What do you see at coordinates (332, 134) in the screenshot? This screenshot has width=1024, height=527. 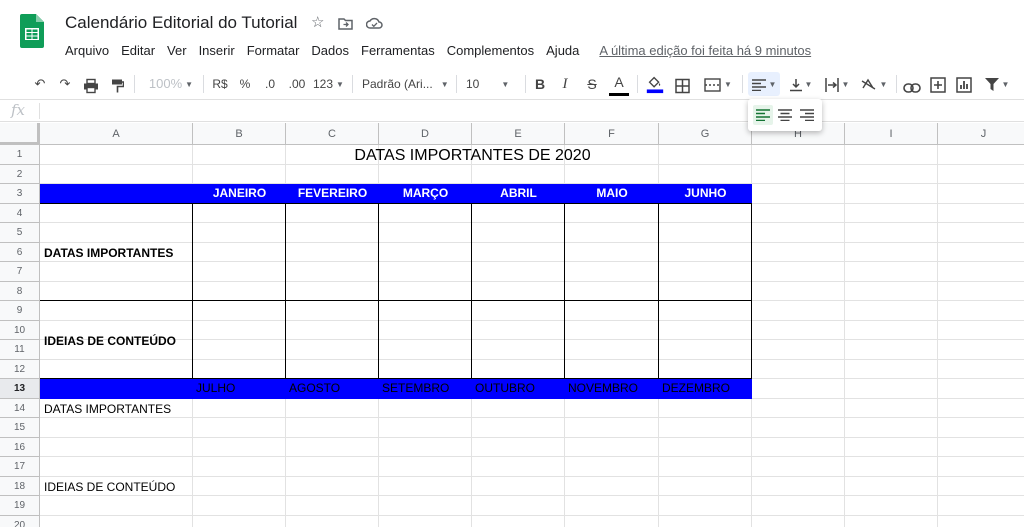 I see `column-header-c: C` at bounding box center [332, 134].